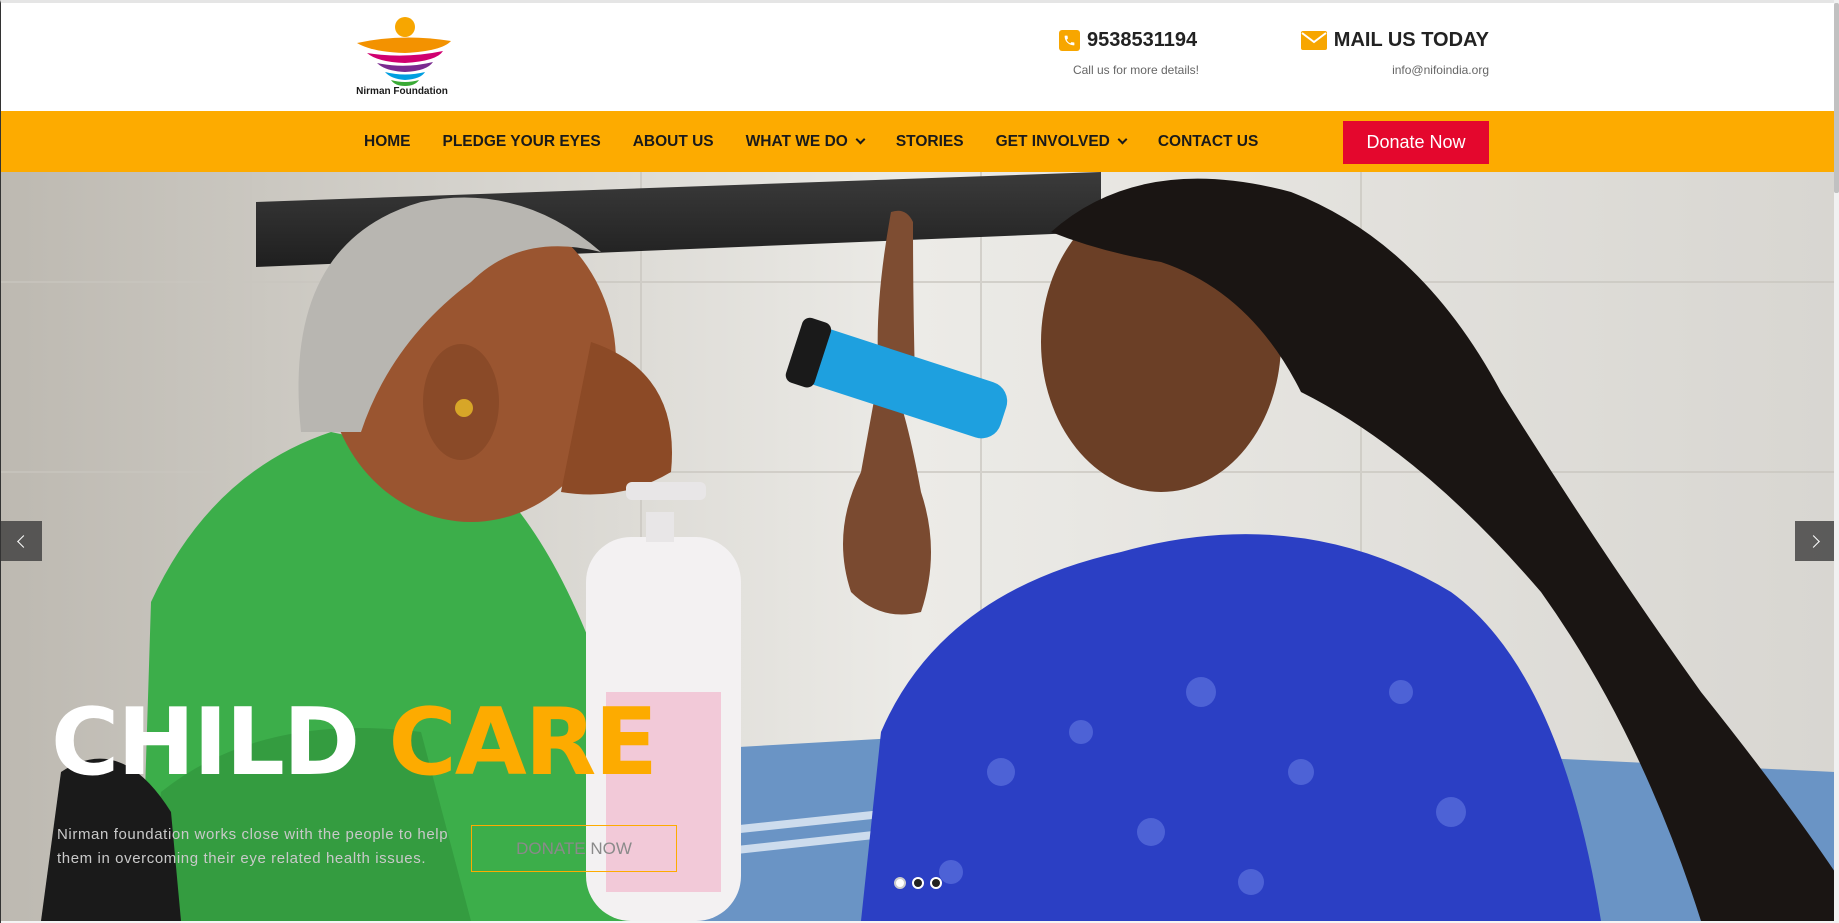  I want to click on nav-item-label: WHAT WE DO, so click(796, 141).